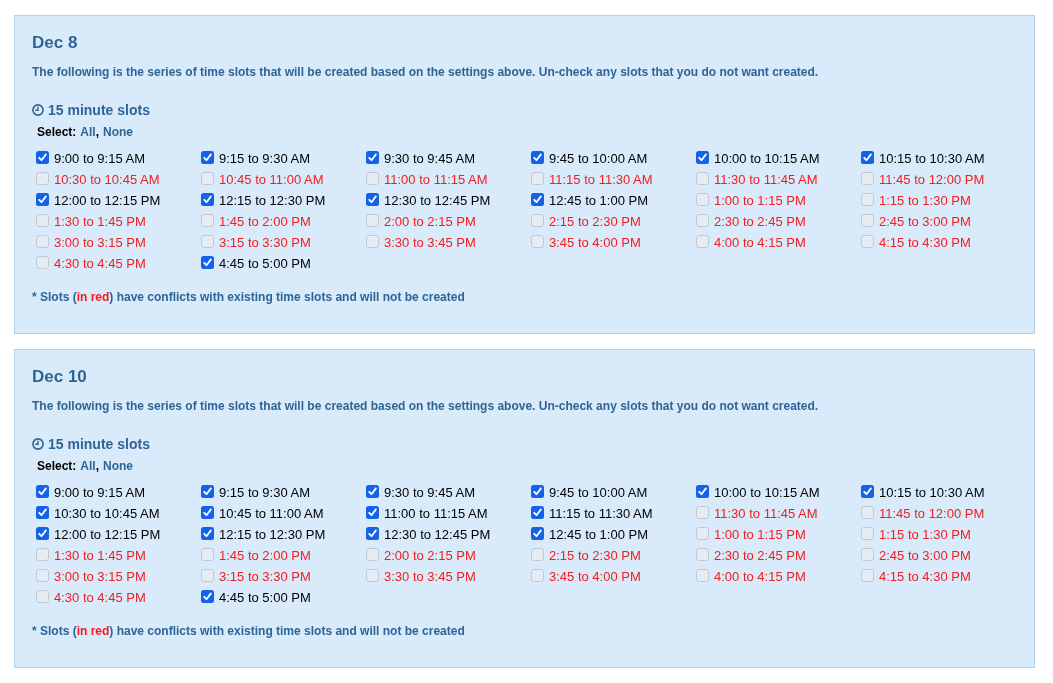 The image size is (1053, 683). Describe the element at coordinates (60, 377) in the screenshot. I see `date-heading: Dec 10` at that location.